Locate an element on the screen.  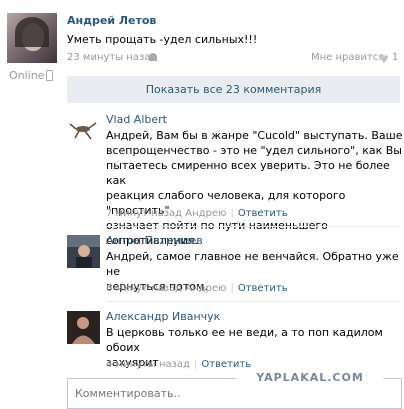
comment-timestamp: 7 минут назад Андрею is located at coordinates (166, 213).